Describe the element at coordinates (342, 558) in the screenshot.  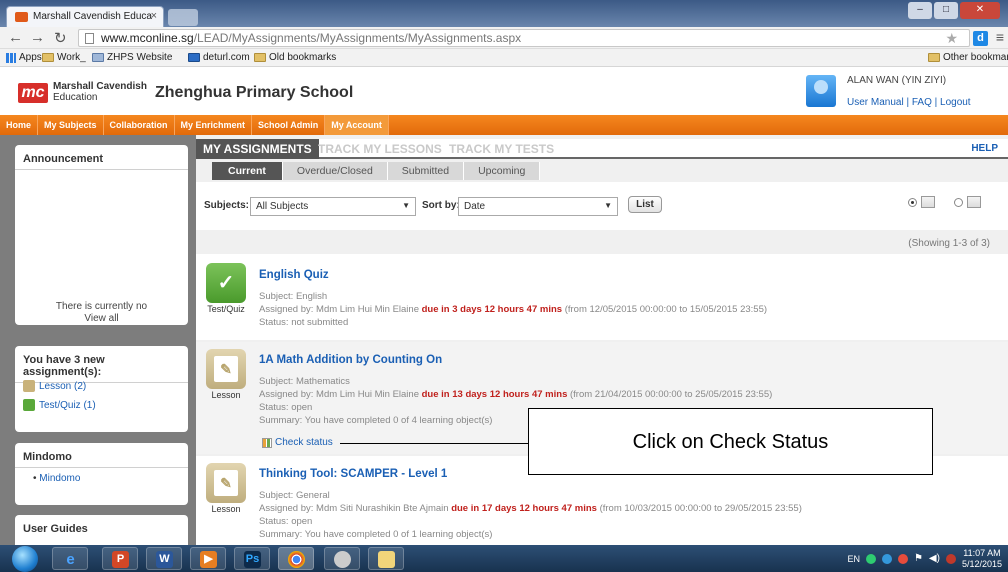
I see `taskbar-app` at that location.